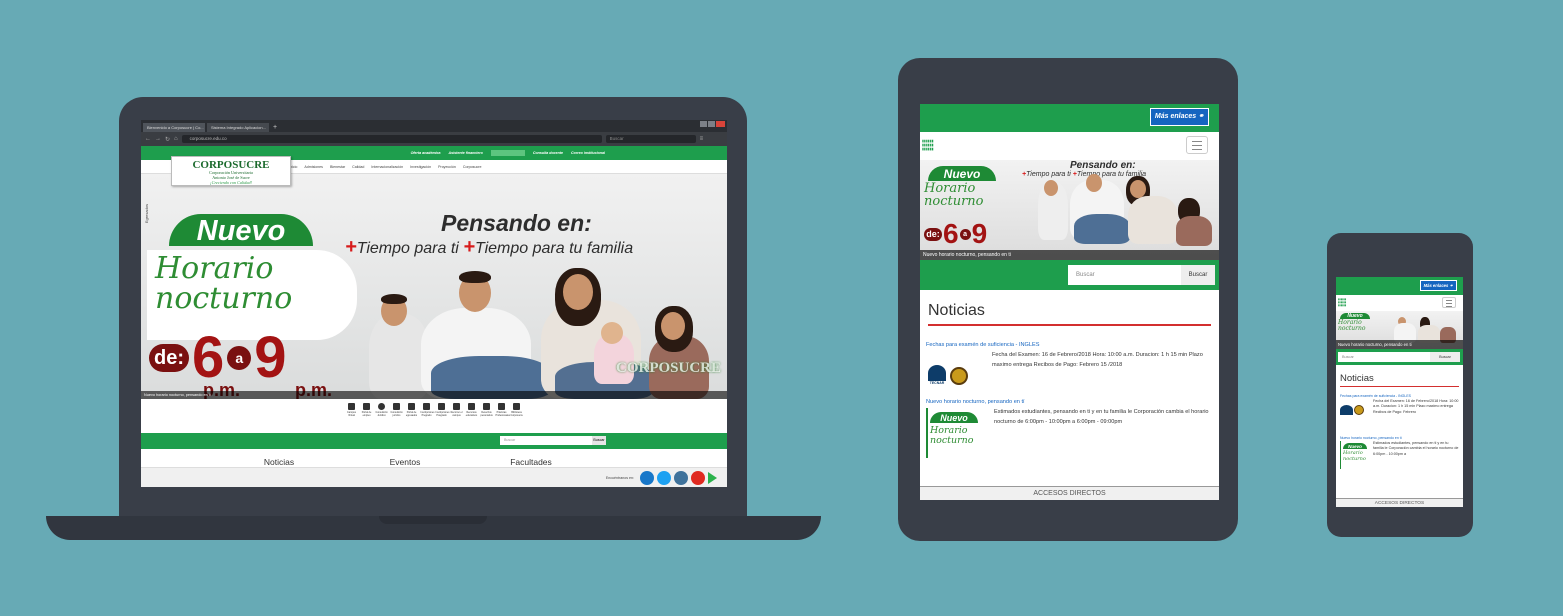 The image size is (1563, 616). I want to click on menu-item: Bienestar, so click(337, 167).